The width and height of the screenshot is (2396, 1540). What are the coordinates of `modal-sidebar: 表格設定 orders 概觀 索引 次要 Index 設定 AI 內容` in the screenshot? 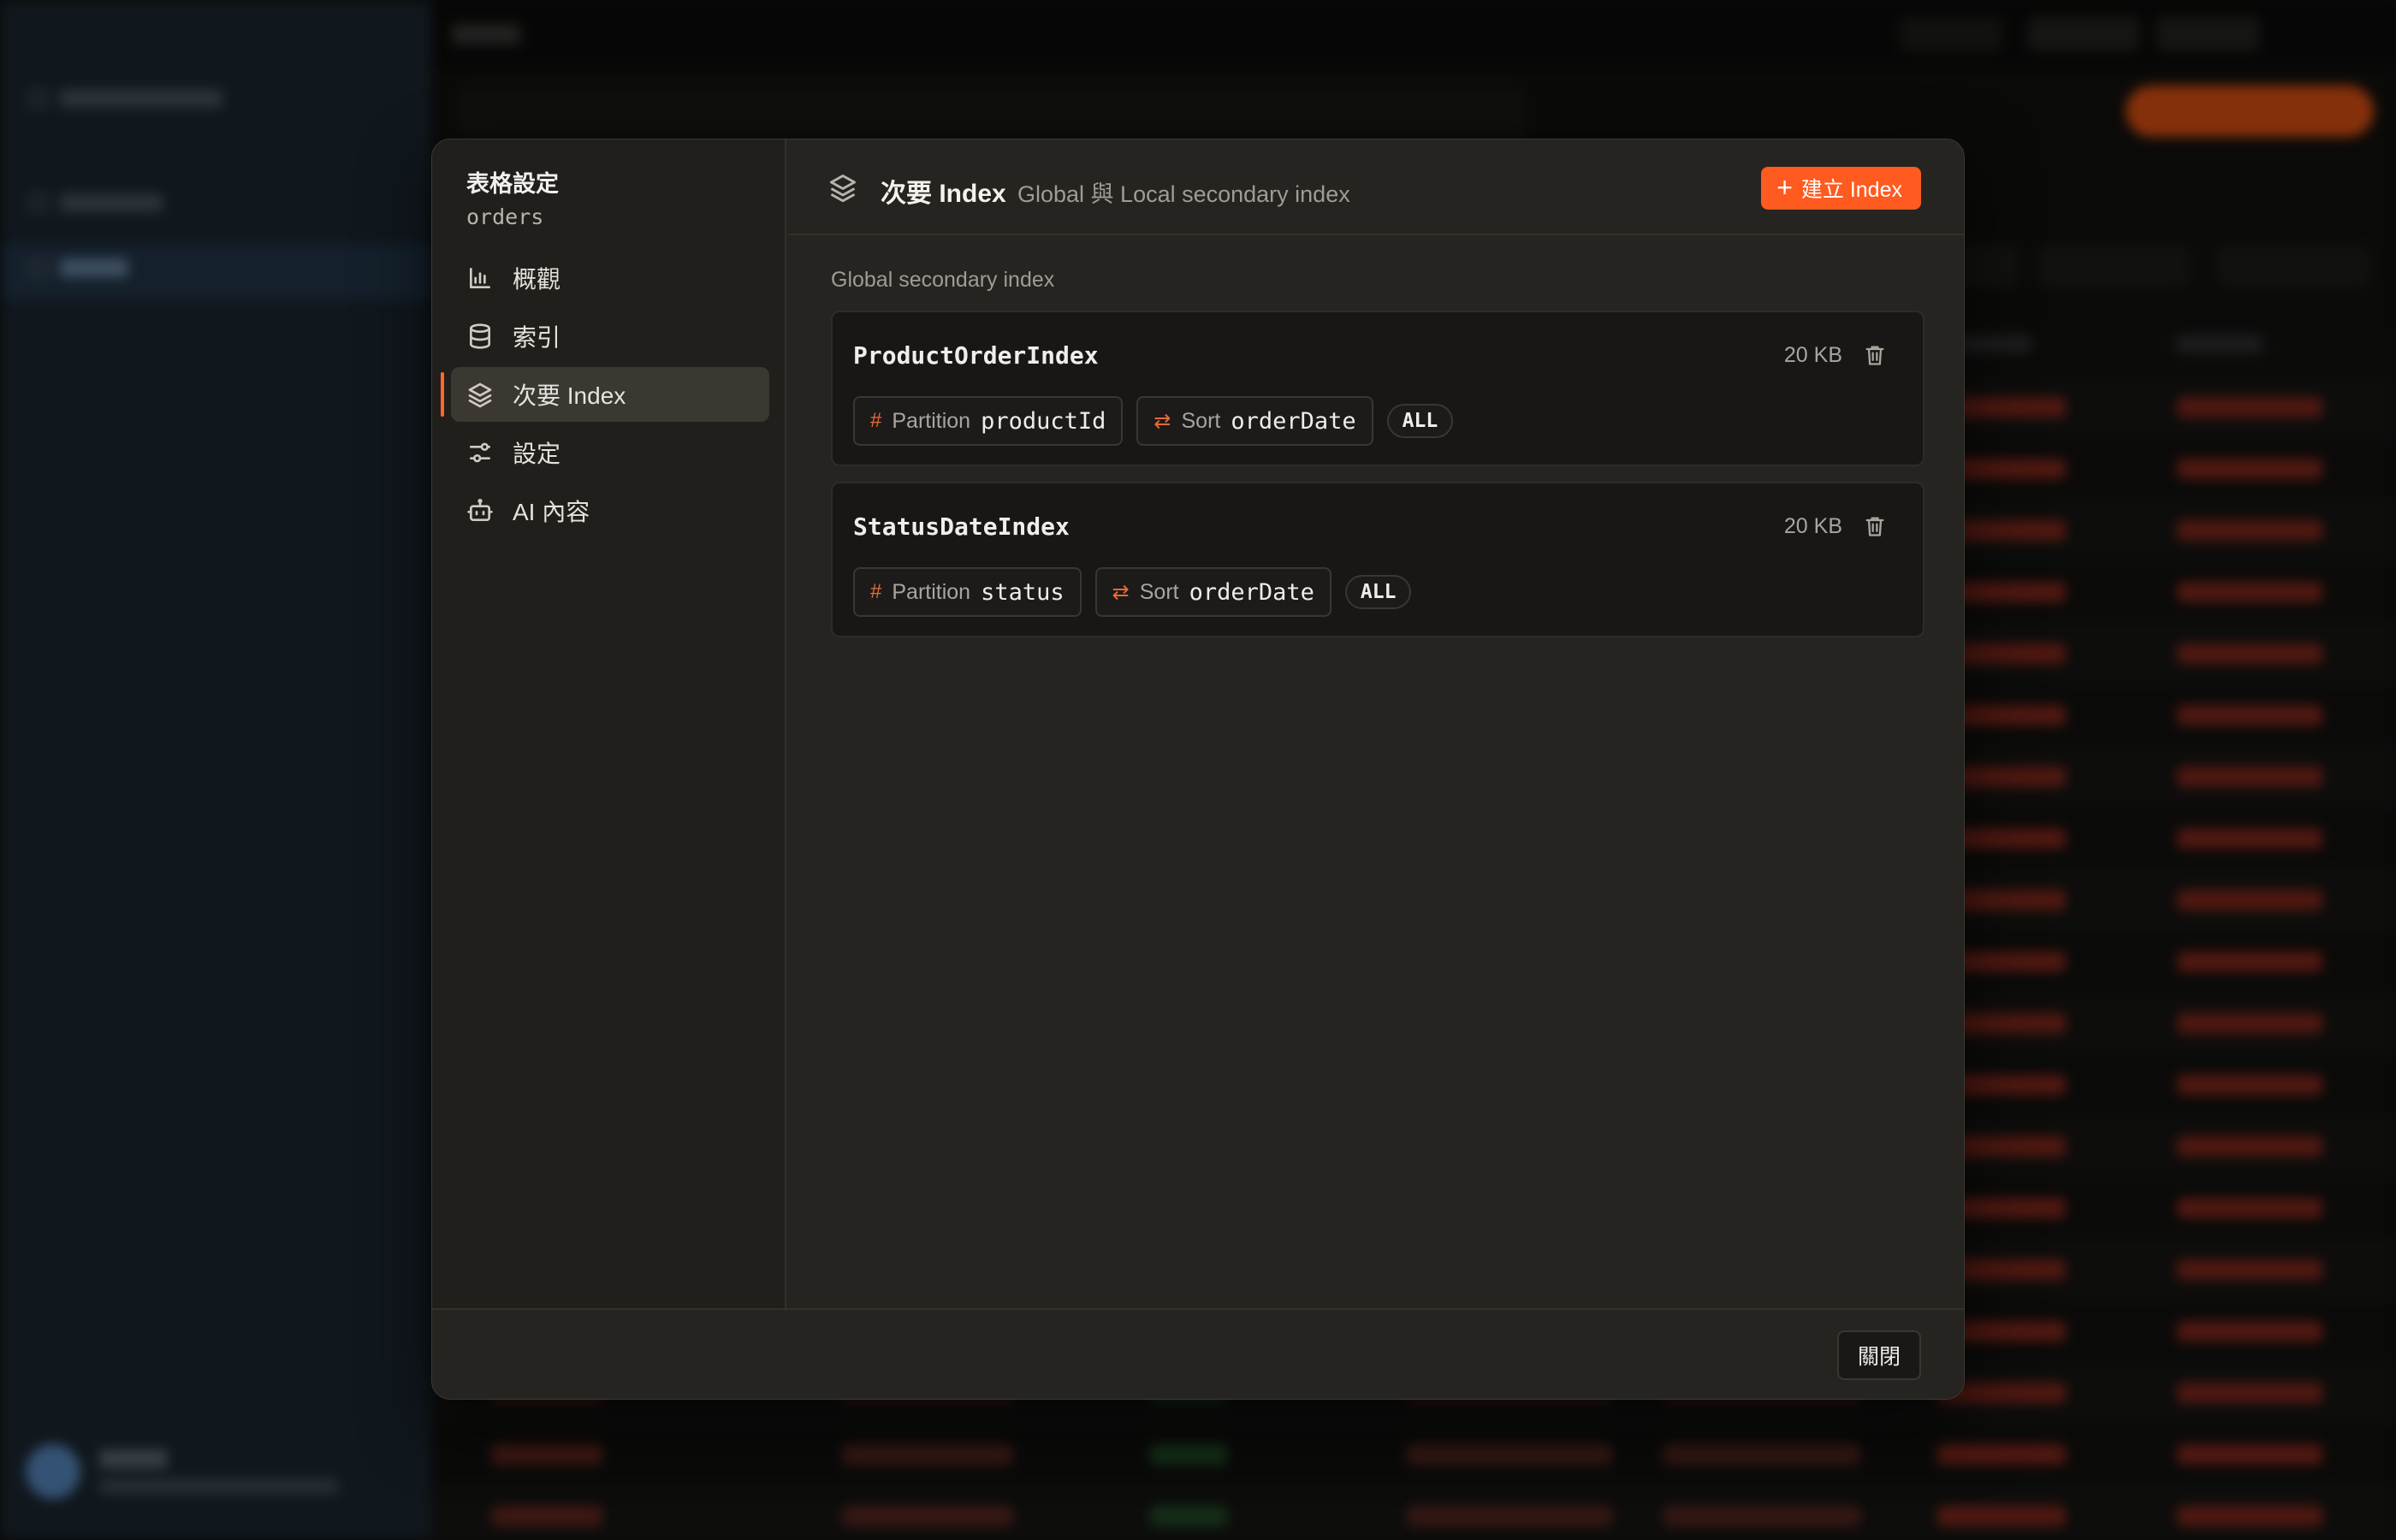 It's located at (609, 724).